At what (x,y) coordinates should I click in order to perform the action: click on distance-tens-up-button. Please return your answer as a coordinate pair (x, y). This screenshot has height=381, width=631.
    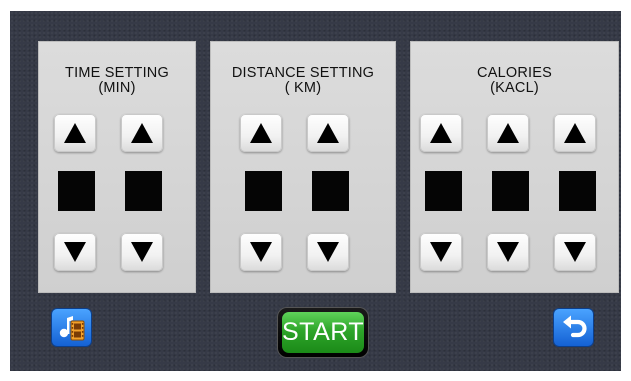
    Looking at the image, I should click on (261, 133).